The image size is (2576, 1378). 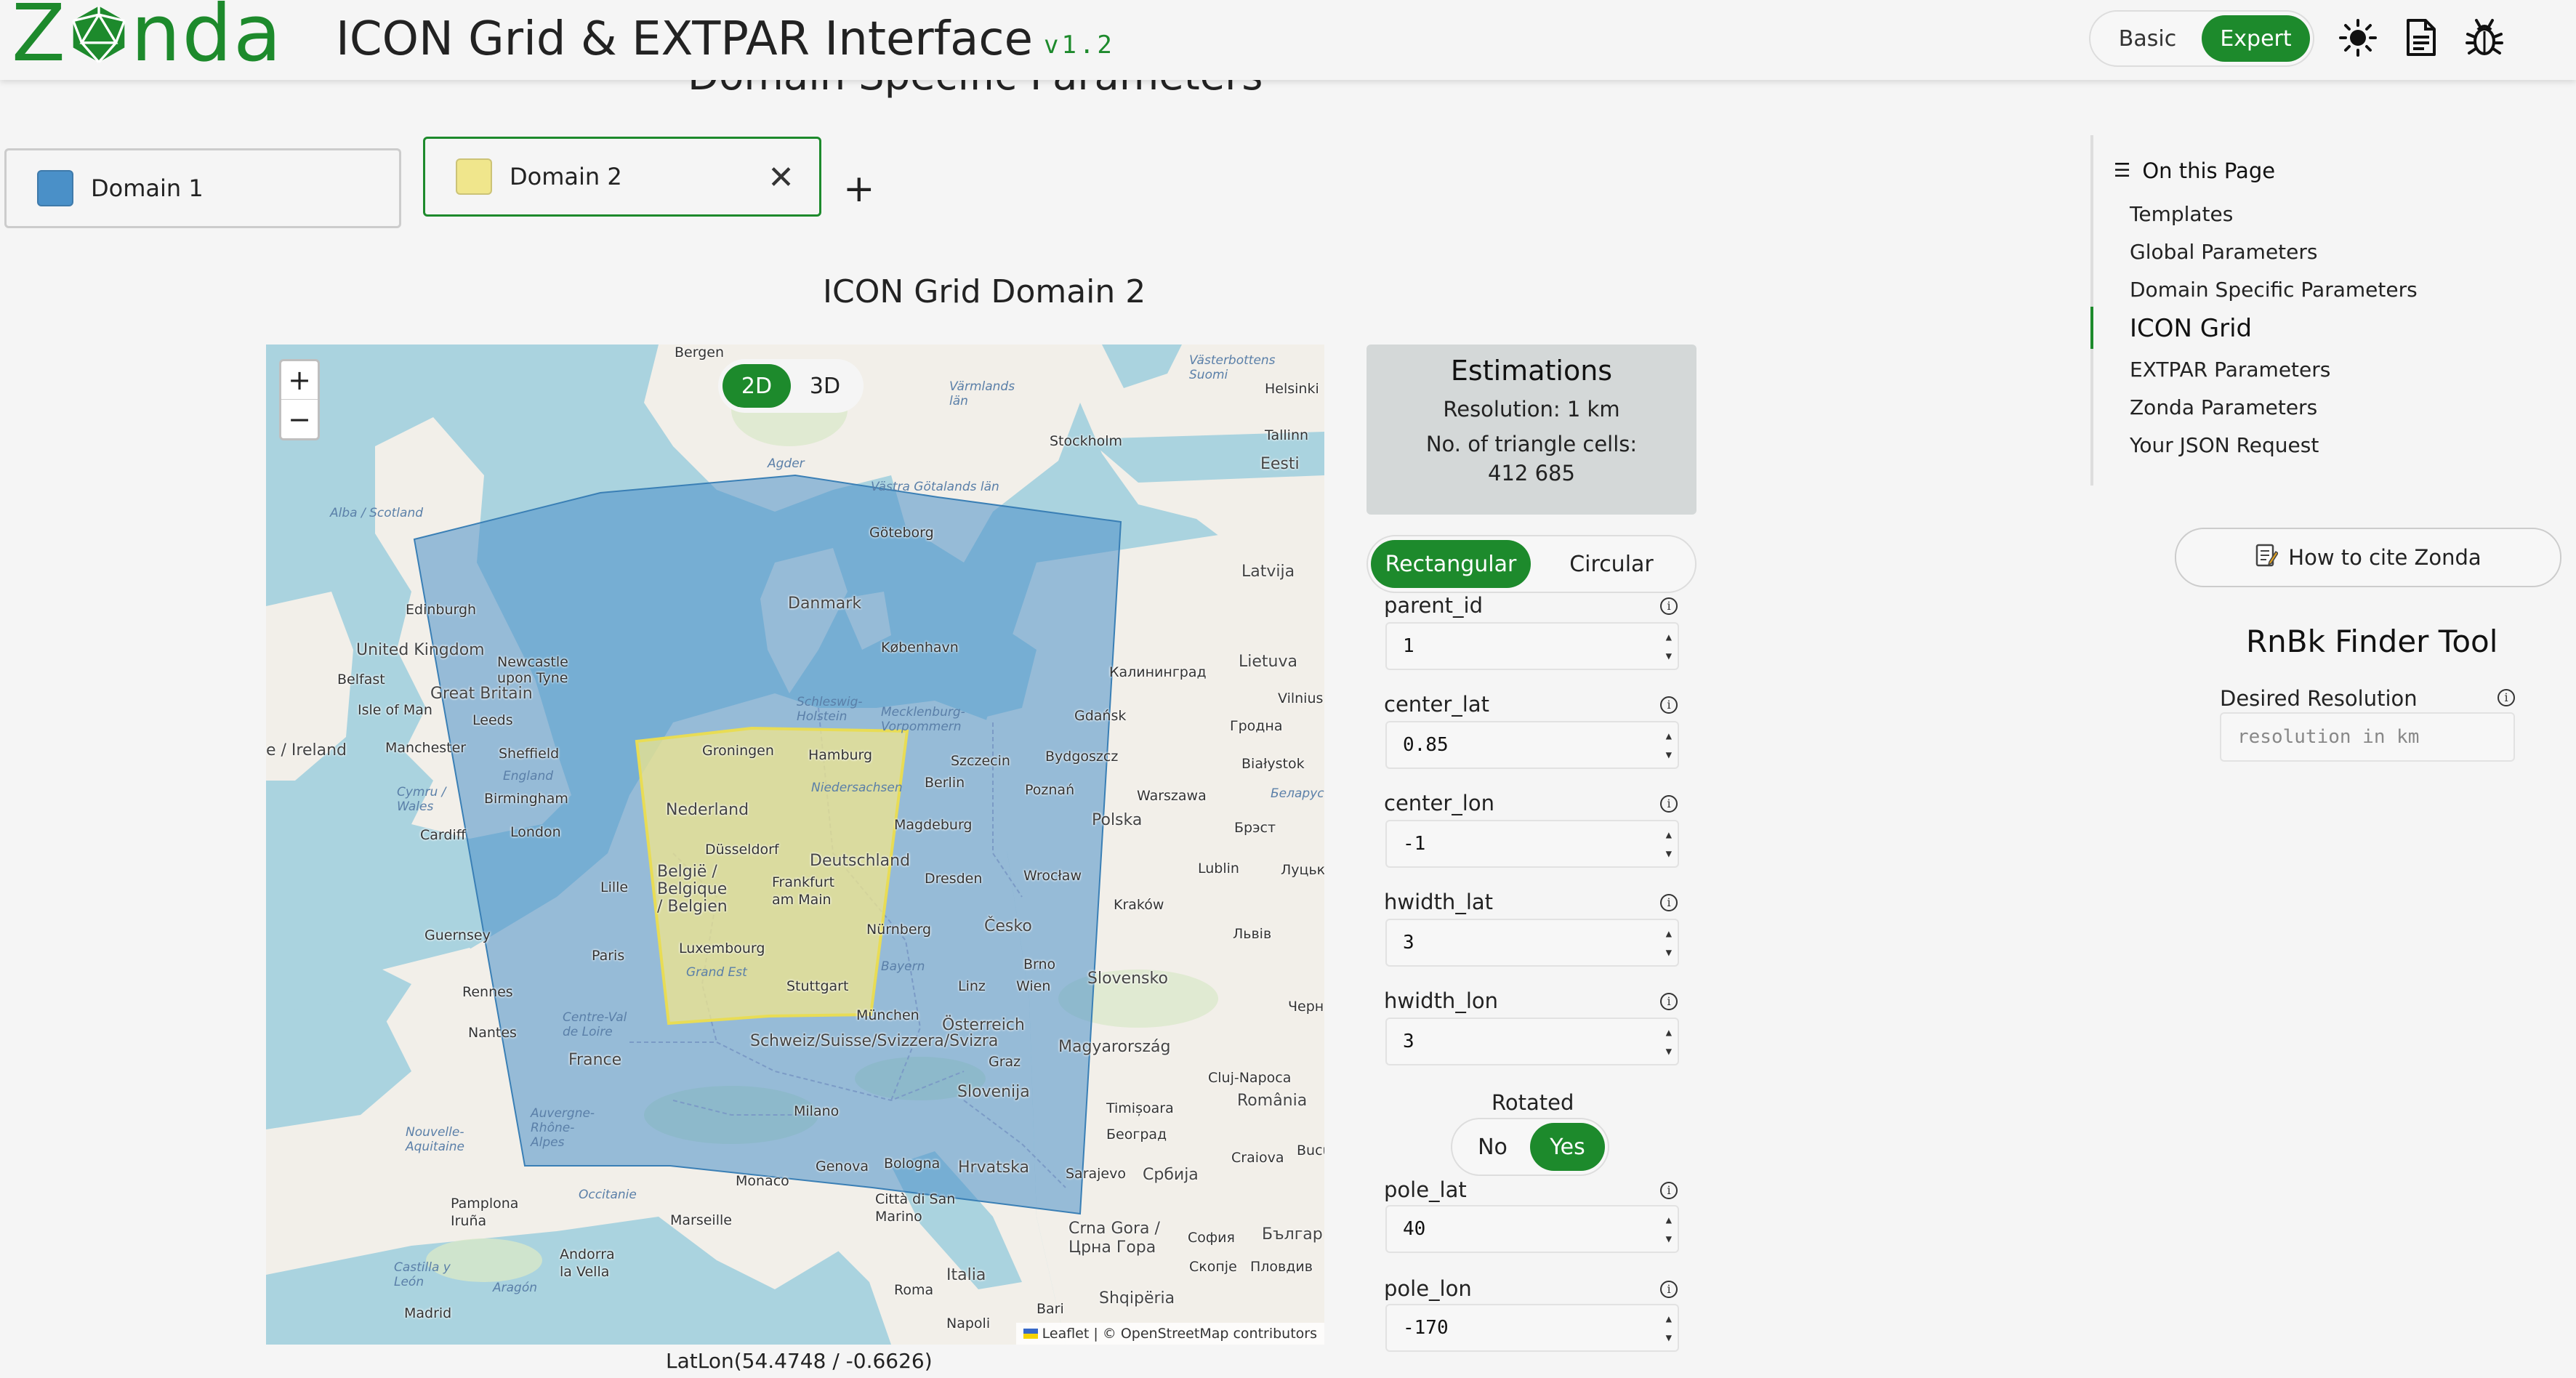 I want to click on zoom-in-button: +, so click(x=299, y=380).